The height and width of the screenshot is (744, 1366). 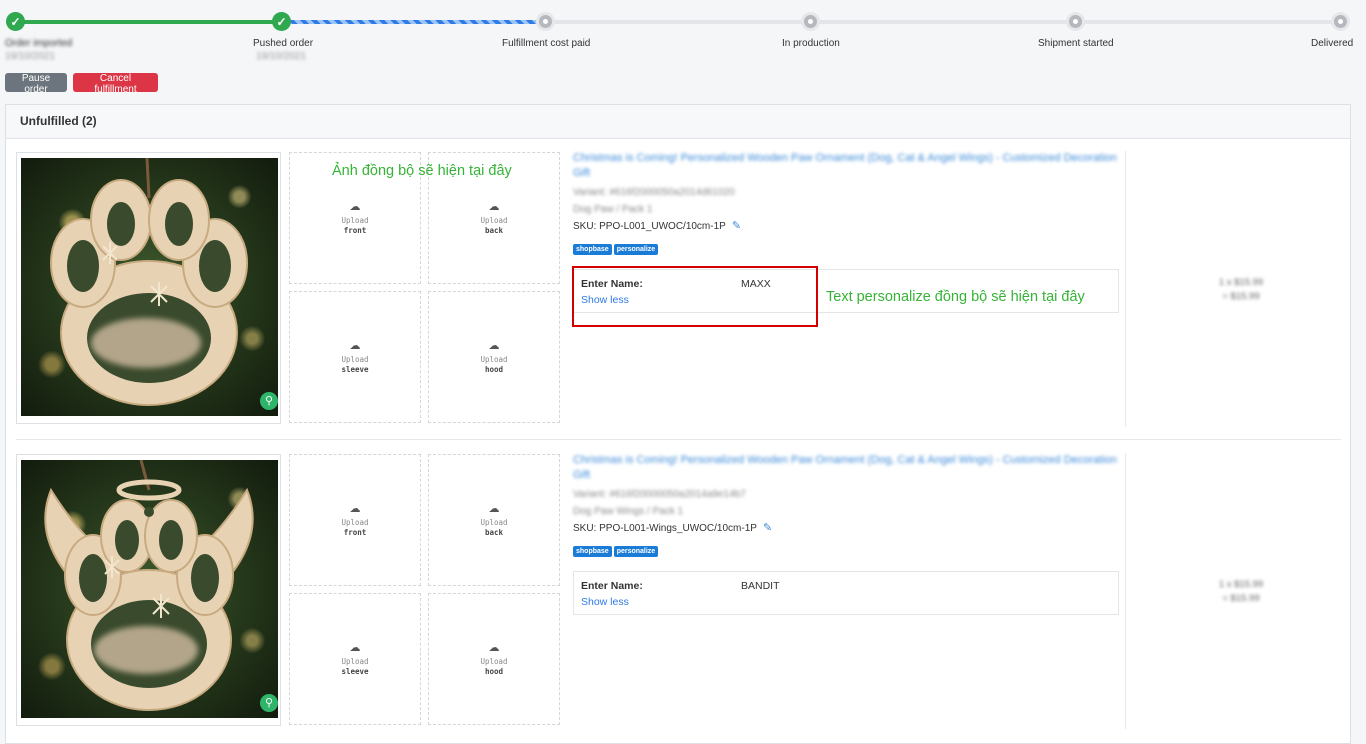 I want to click on personalization-box: Enter Name: BANDIT Show less, so click(x=846, y=593).